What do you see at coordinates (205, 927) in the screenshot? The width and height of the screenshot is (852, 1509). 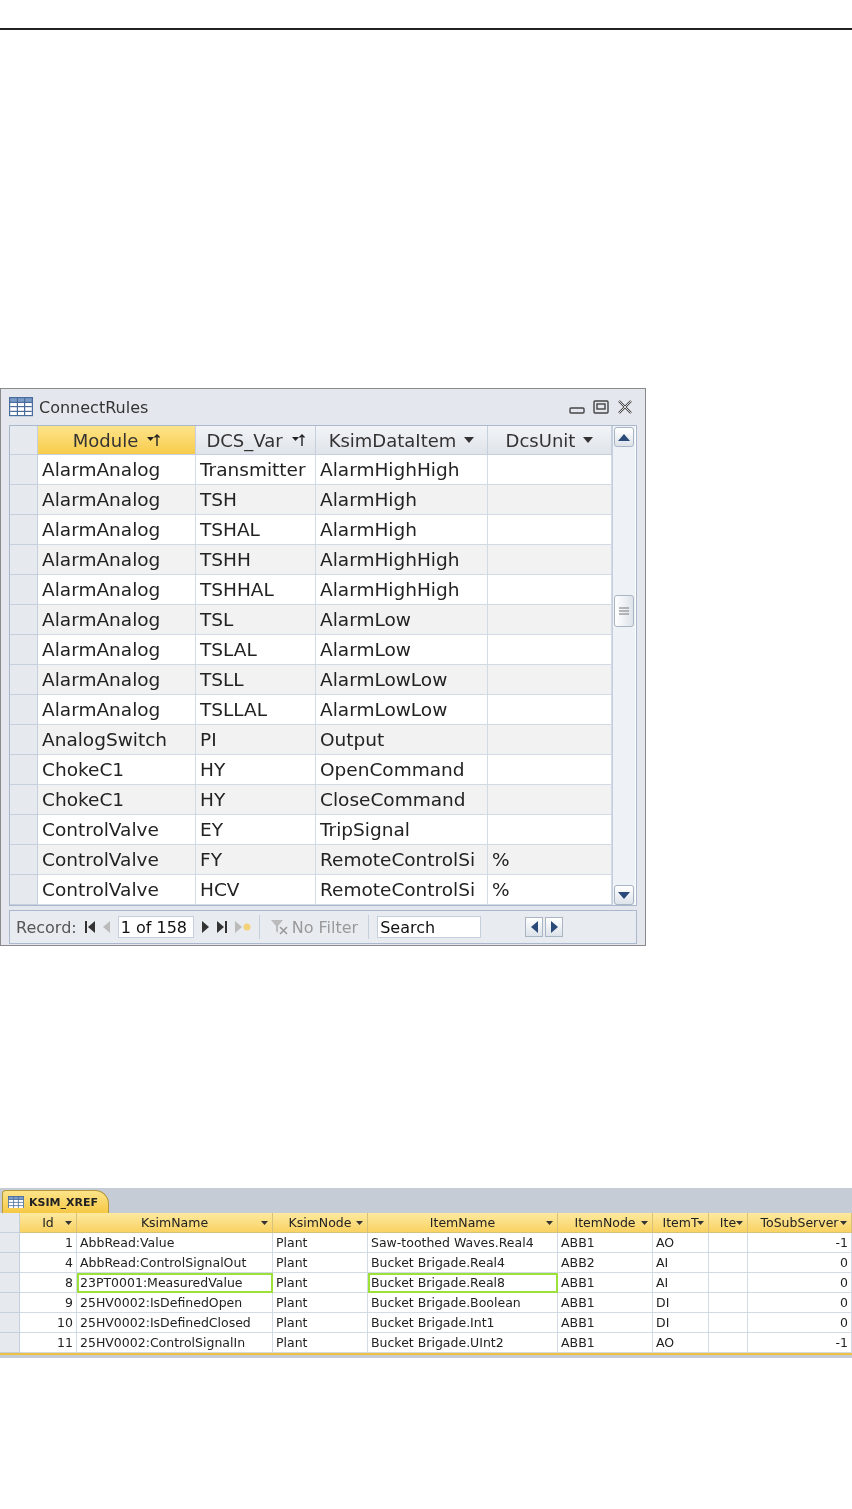 I see `next-record-icon` at bounding box center [205, 927].